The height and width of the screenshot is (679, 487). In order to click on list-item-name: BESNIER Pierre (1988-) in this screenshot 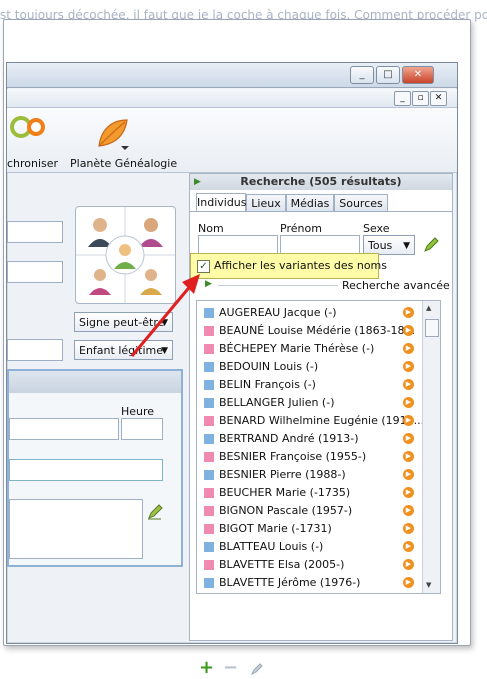, I will do `click(282, 474)`.